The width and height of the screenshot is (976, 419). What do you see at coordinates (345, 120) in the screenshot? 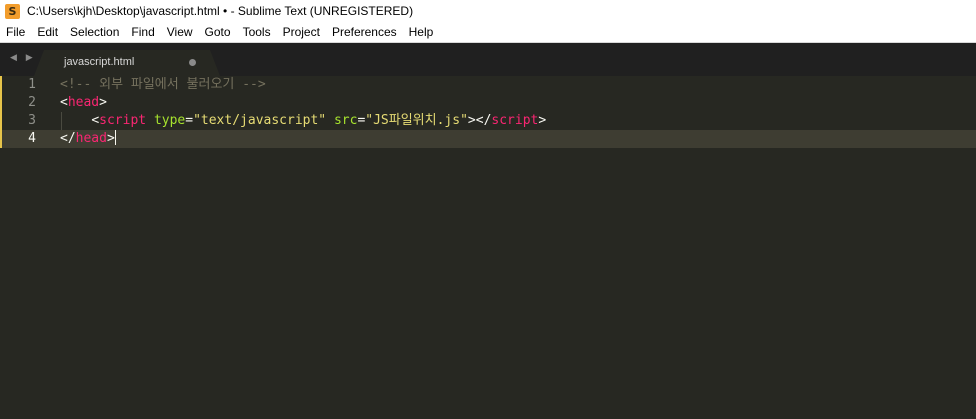
I see `attribute-name: src` at bounding box center [345, 120].